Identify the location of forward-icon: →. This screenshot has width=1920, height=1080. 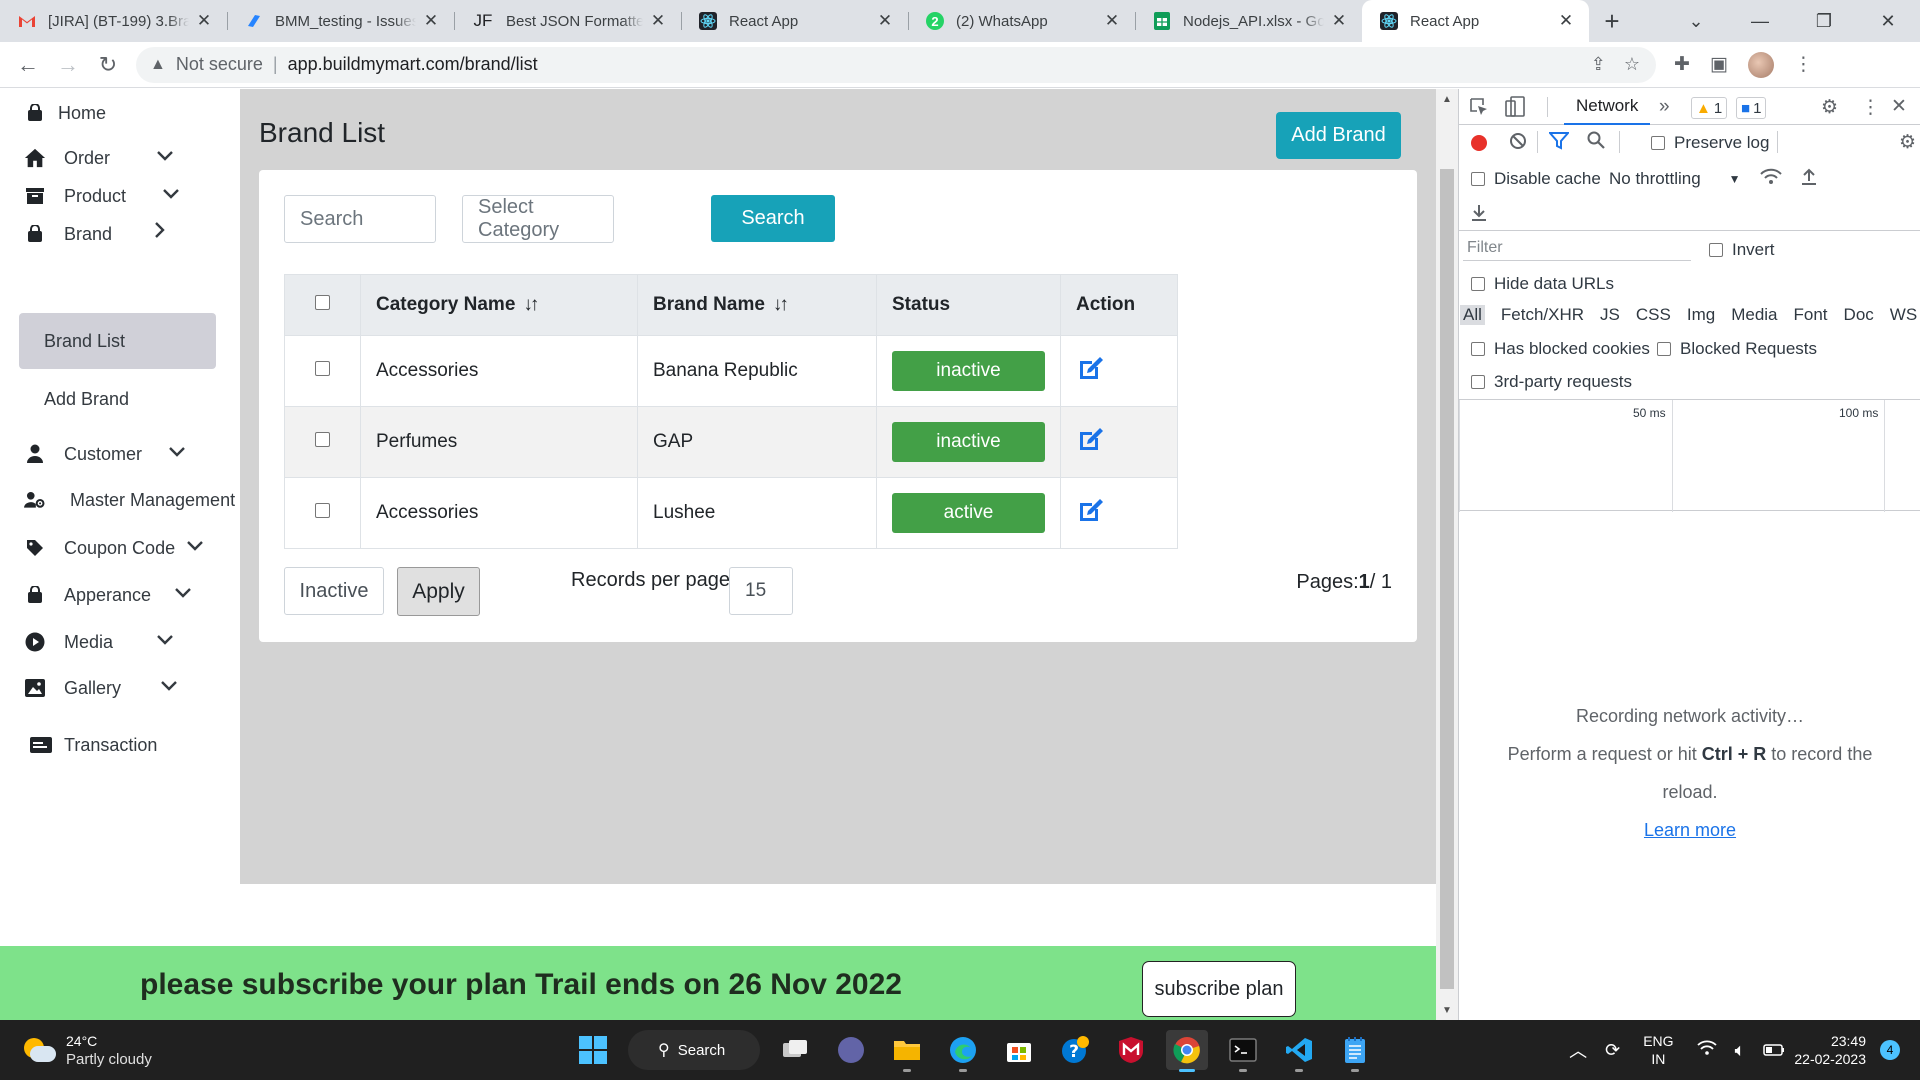
(68, 65).